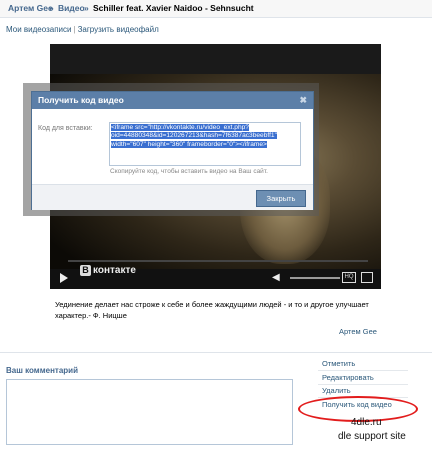 This screenshot has height=450, width=432. I want to click on embed-code-label: Код для вставки:, so click(65, 128).